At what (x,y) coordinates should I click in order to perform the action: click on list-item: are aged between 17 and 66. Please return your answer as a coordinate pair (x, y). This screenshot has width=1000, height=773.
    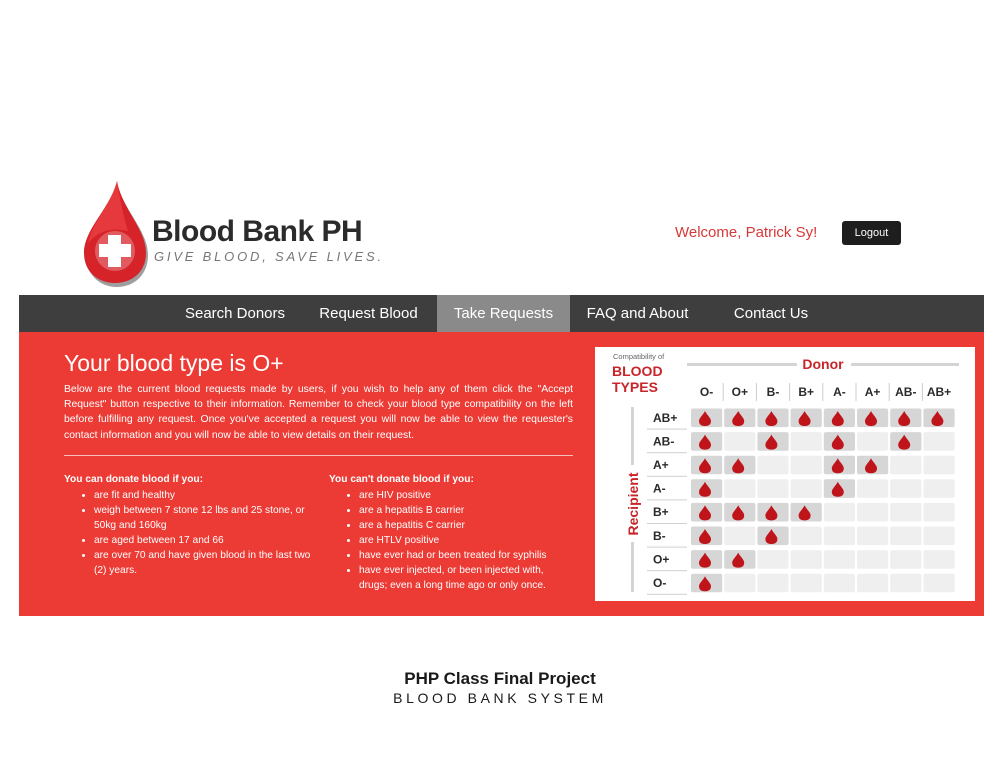
    Looking at the image, I should click on (203, 540).